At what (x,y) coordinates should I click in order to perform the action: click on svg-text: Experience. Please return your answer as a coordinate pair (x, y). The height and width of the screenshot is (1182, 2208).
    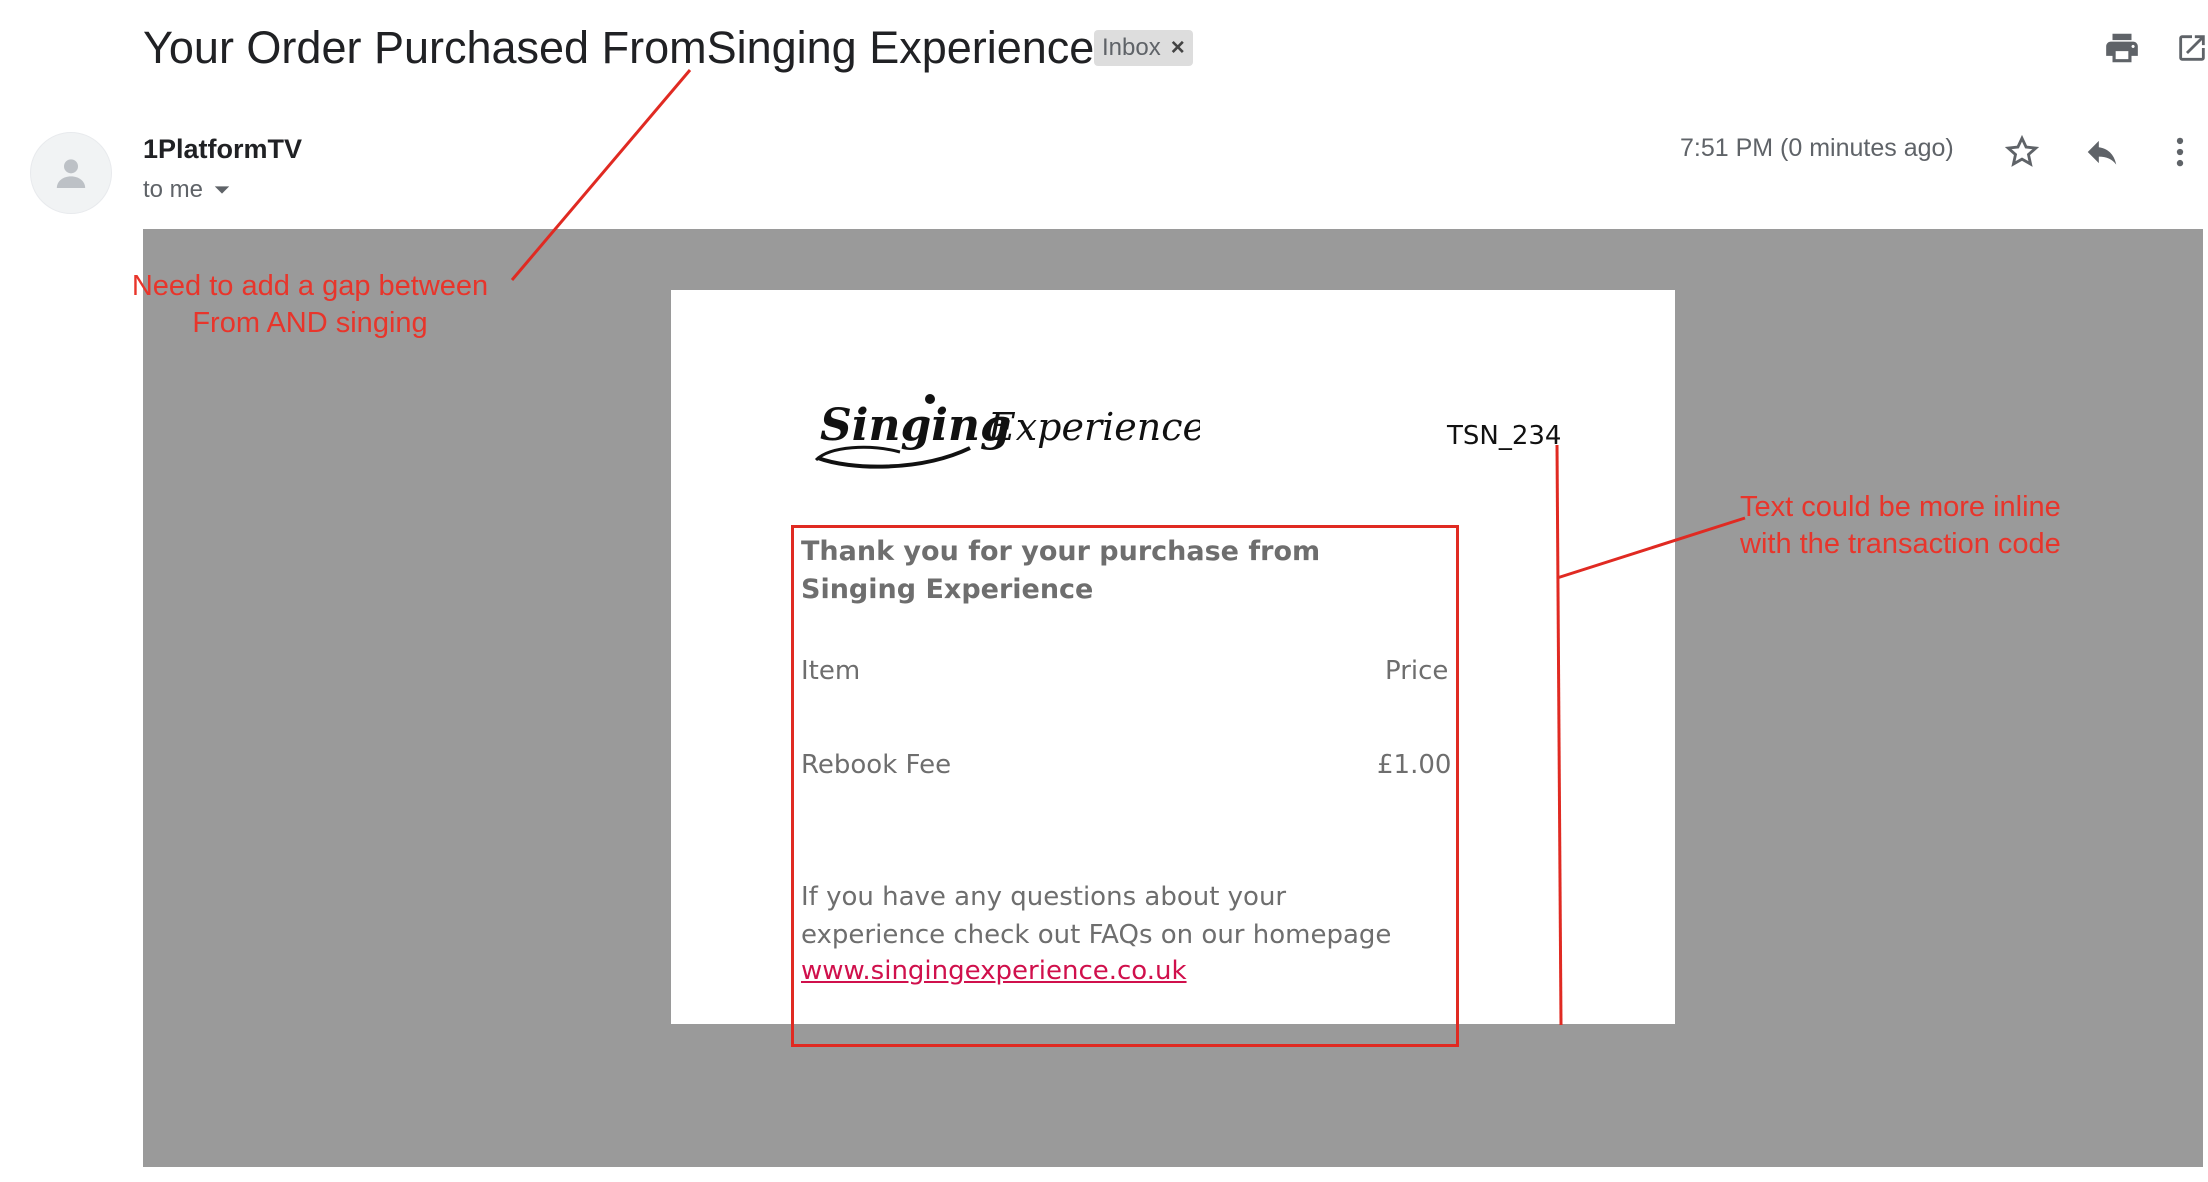
    Looking at the image, I should click on (1093, 427).